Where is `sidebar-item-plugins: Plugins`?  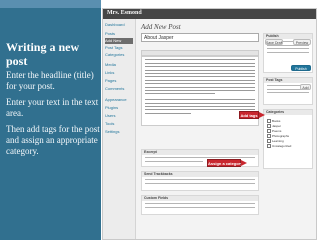 sidebar-item-plugins: Plugins is located at coordinates (119, 108).